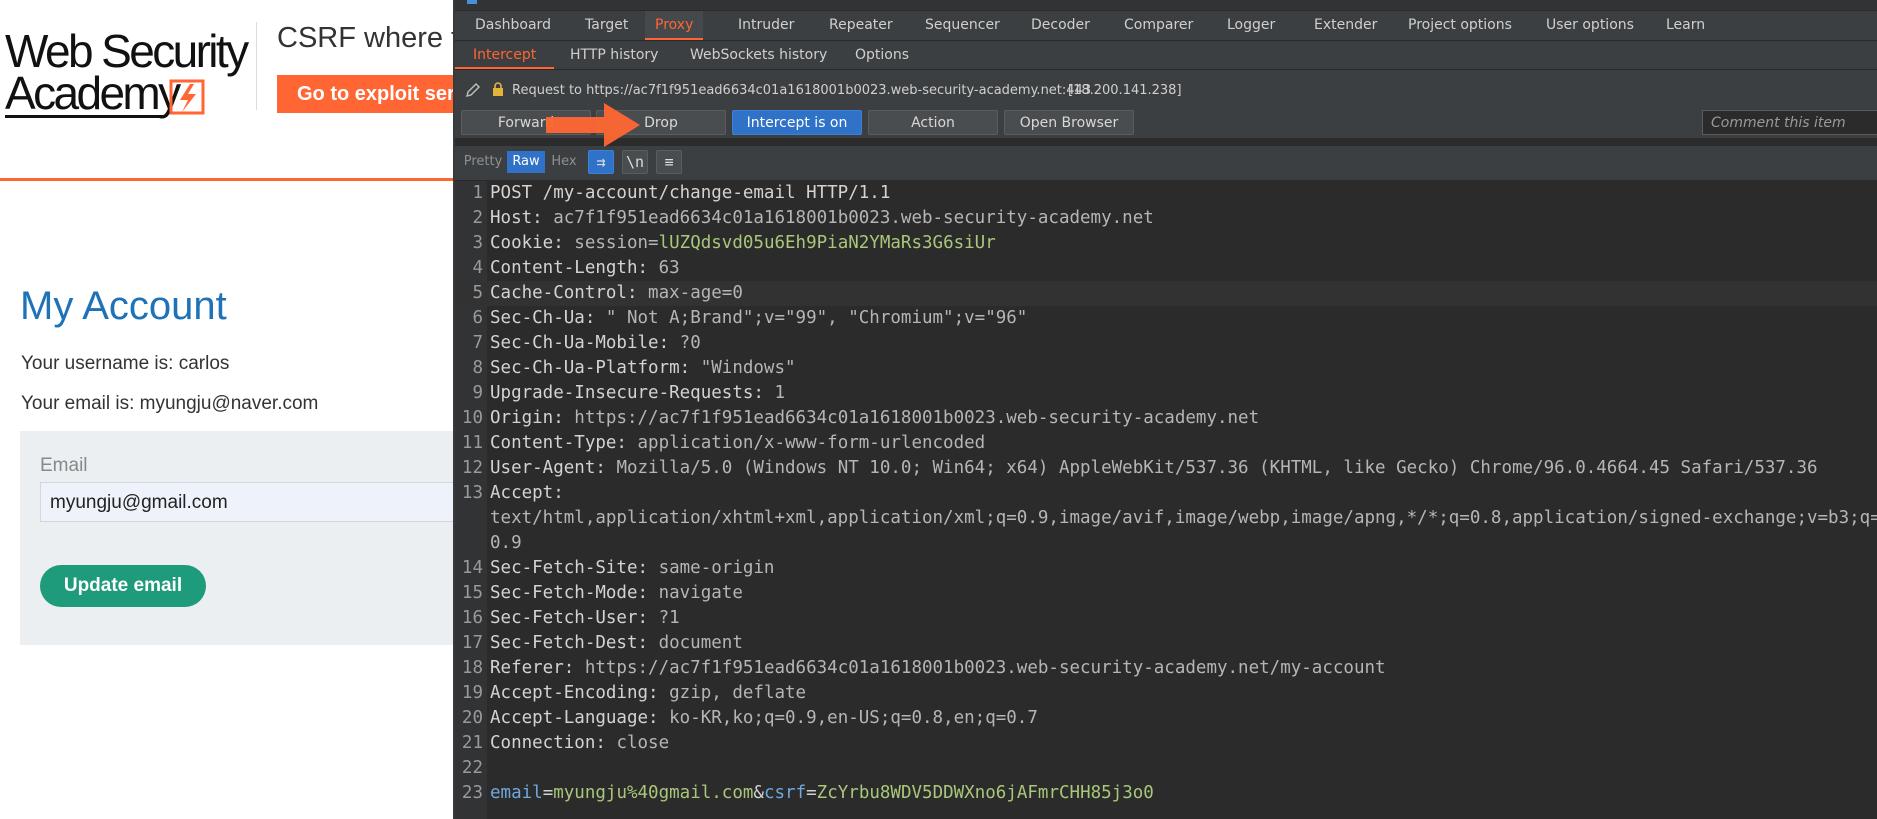  I want to click on header-name: Sec-Ch-Ua:, so click(548, 318).